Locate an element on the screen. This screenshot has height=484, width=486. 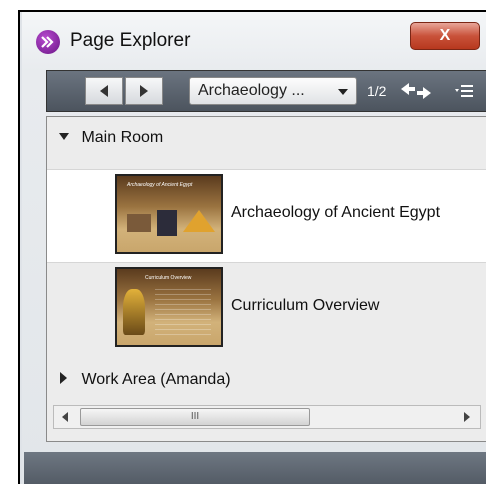
page-counter: 1/2 is located at coordinates (377, 91).